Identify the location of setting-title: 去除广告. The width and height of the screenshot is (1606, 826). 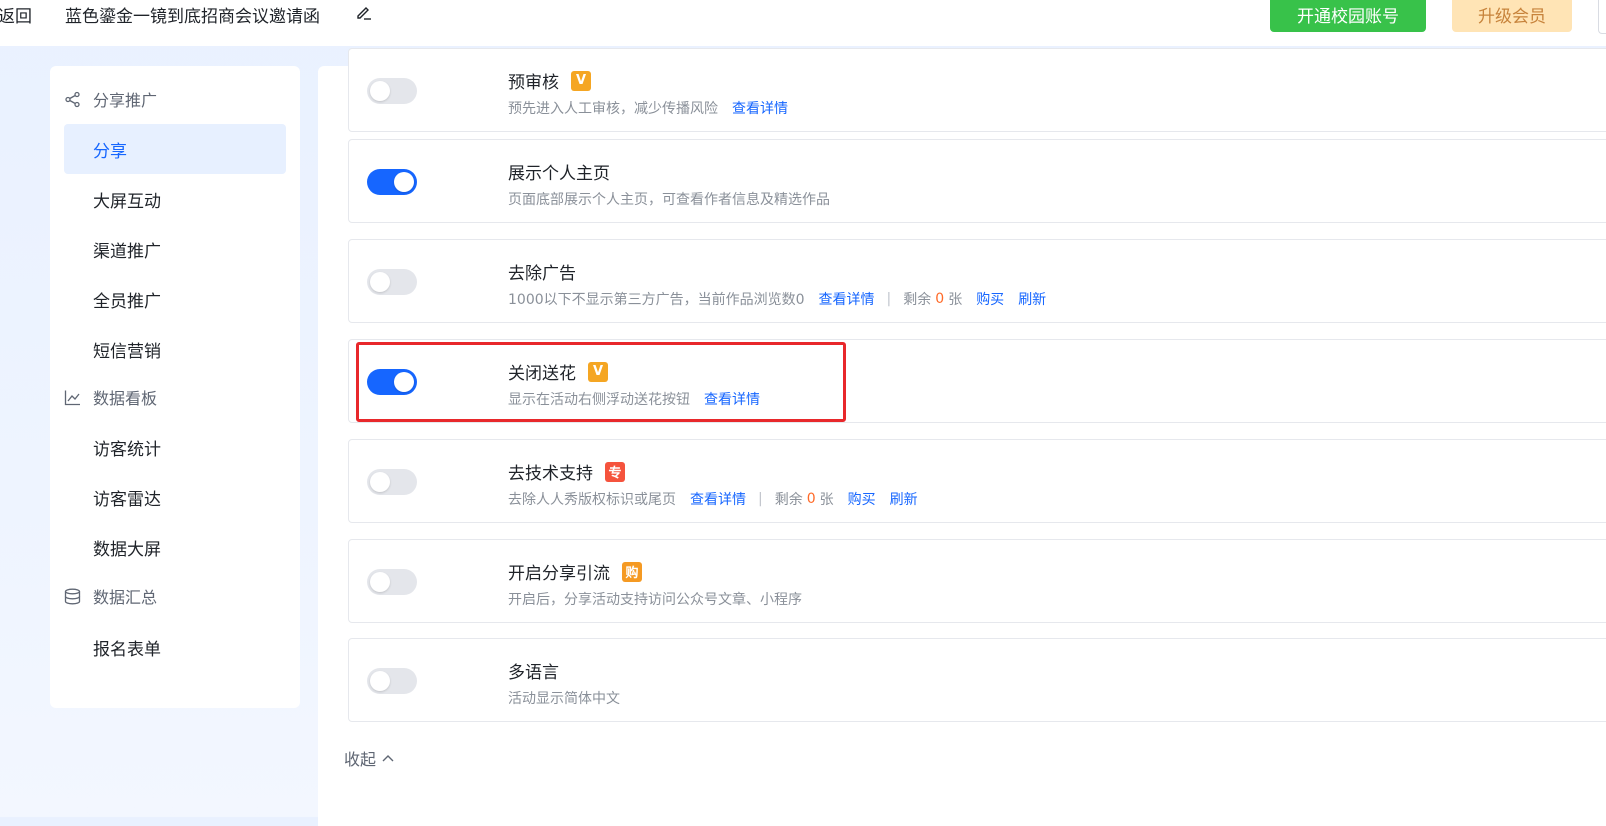
(542, 274).